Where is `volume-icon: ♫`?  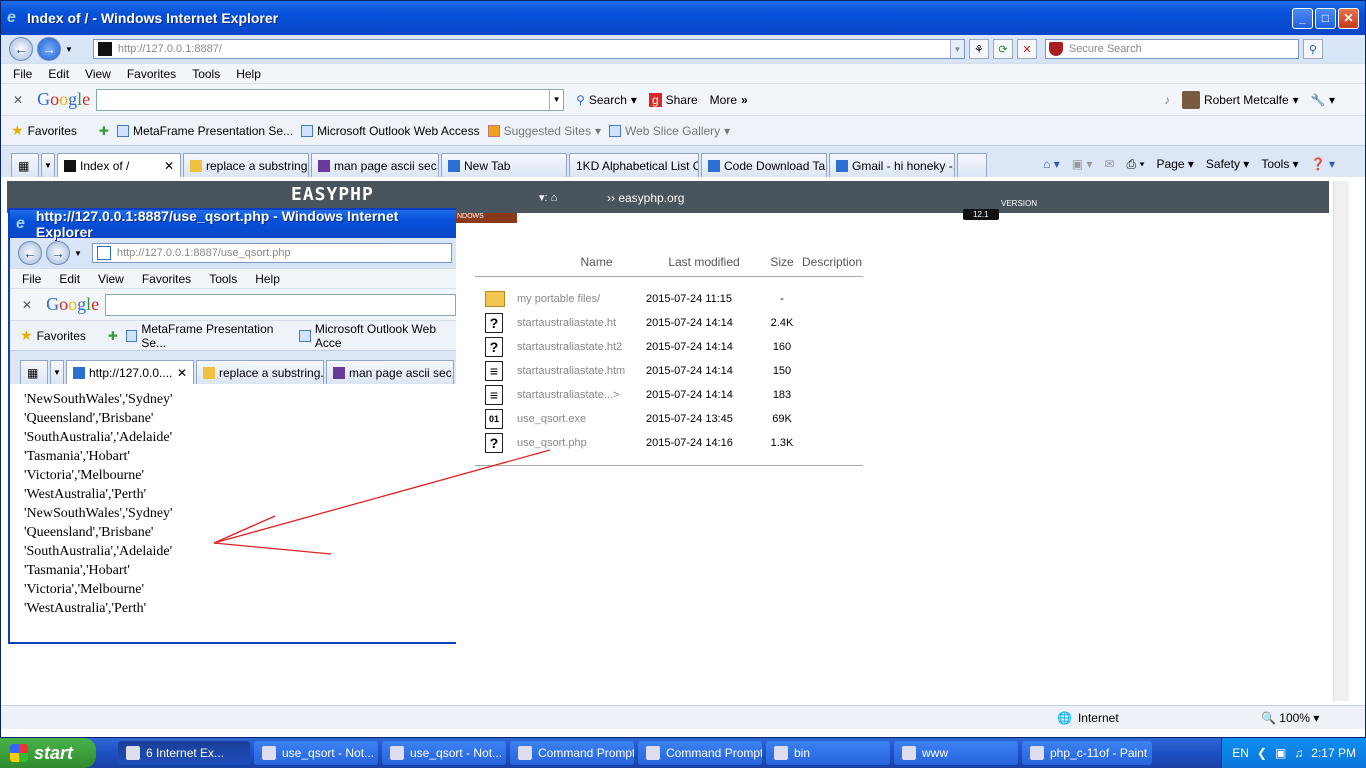
volume-icon: ♫ is located at coordinates (1298, 753).